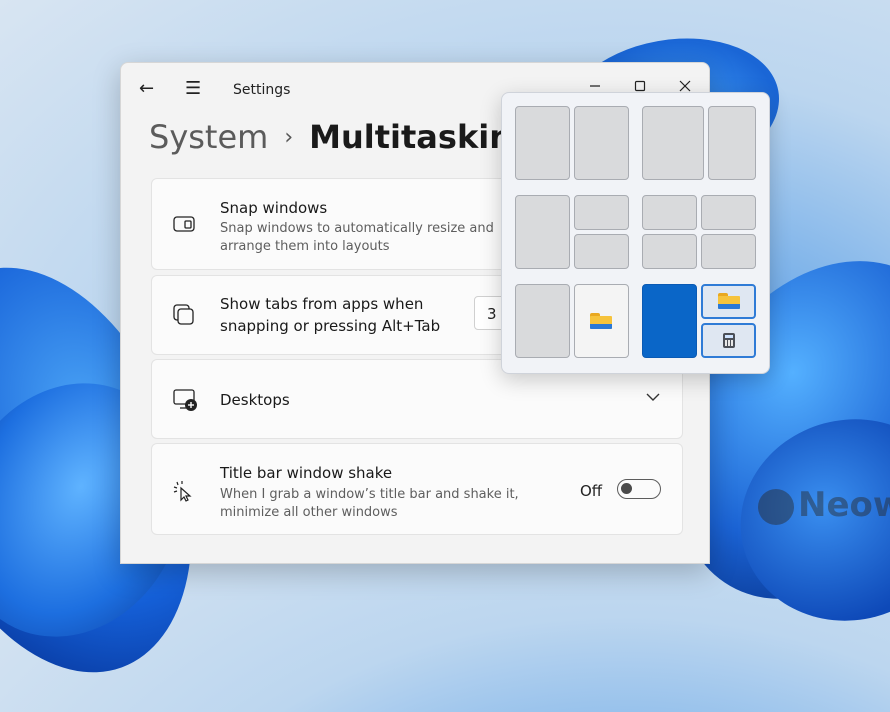  Describe the element at coordinates (306, 473) in the screenshot. I see `card-title: Title bar window shake` at that location.